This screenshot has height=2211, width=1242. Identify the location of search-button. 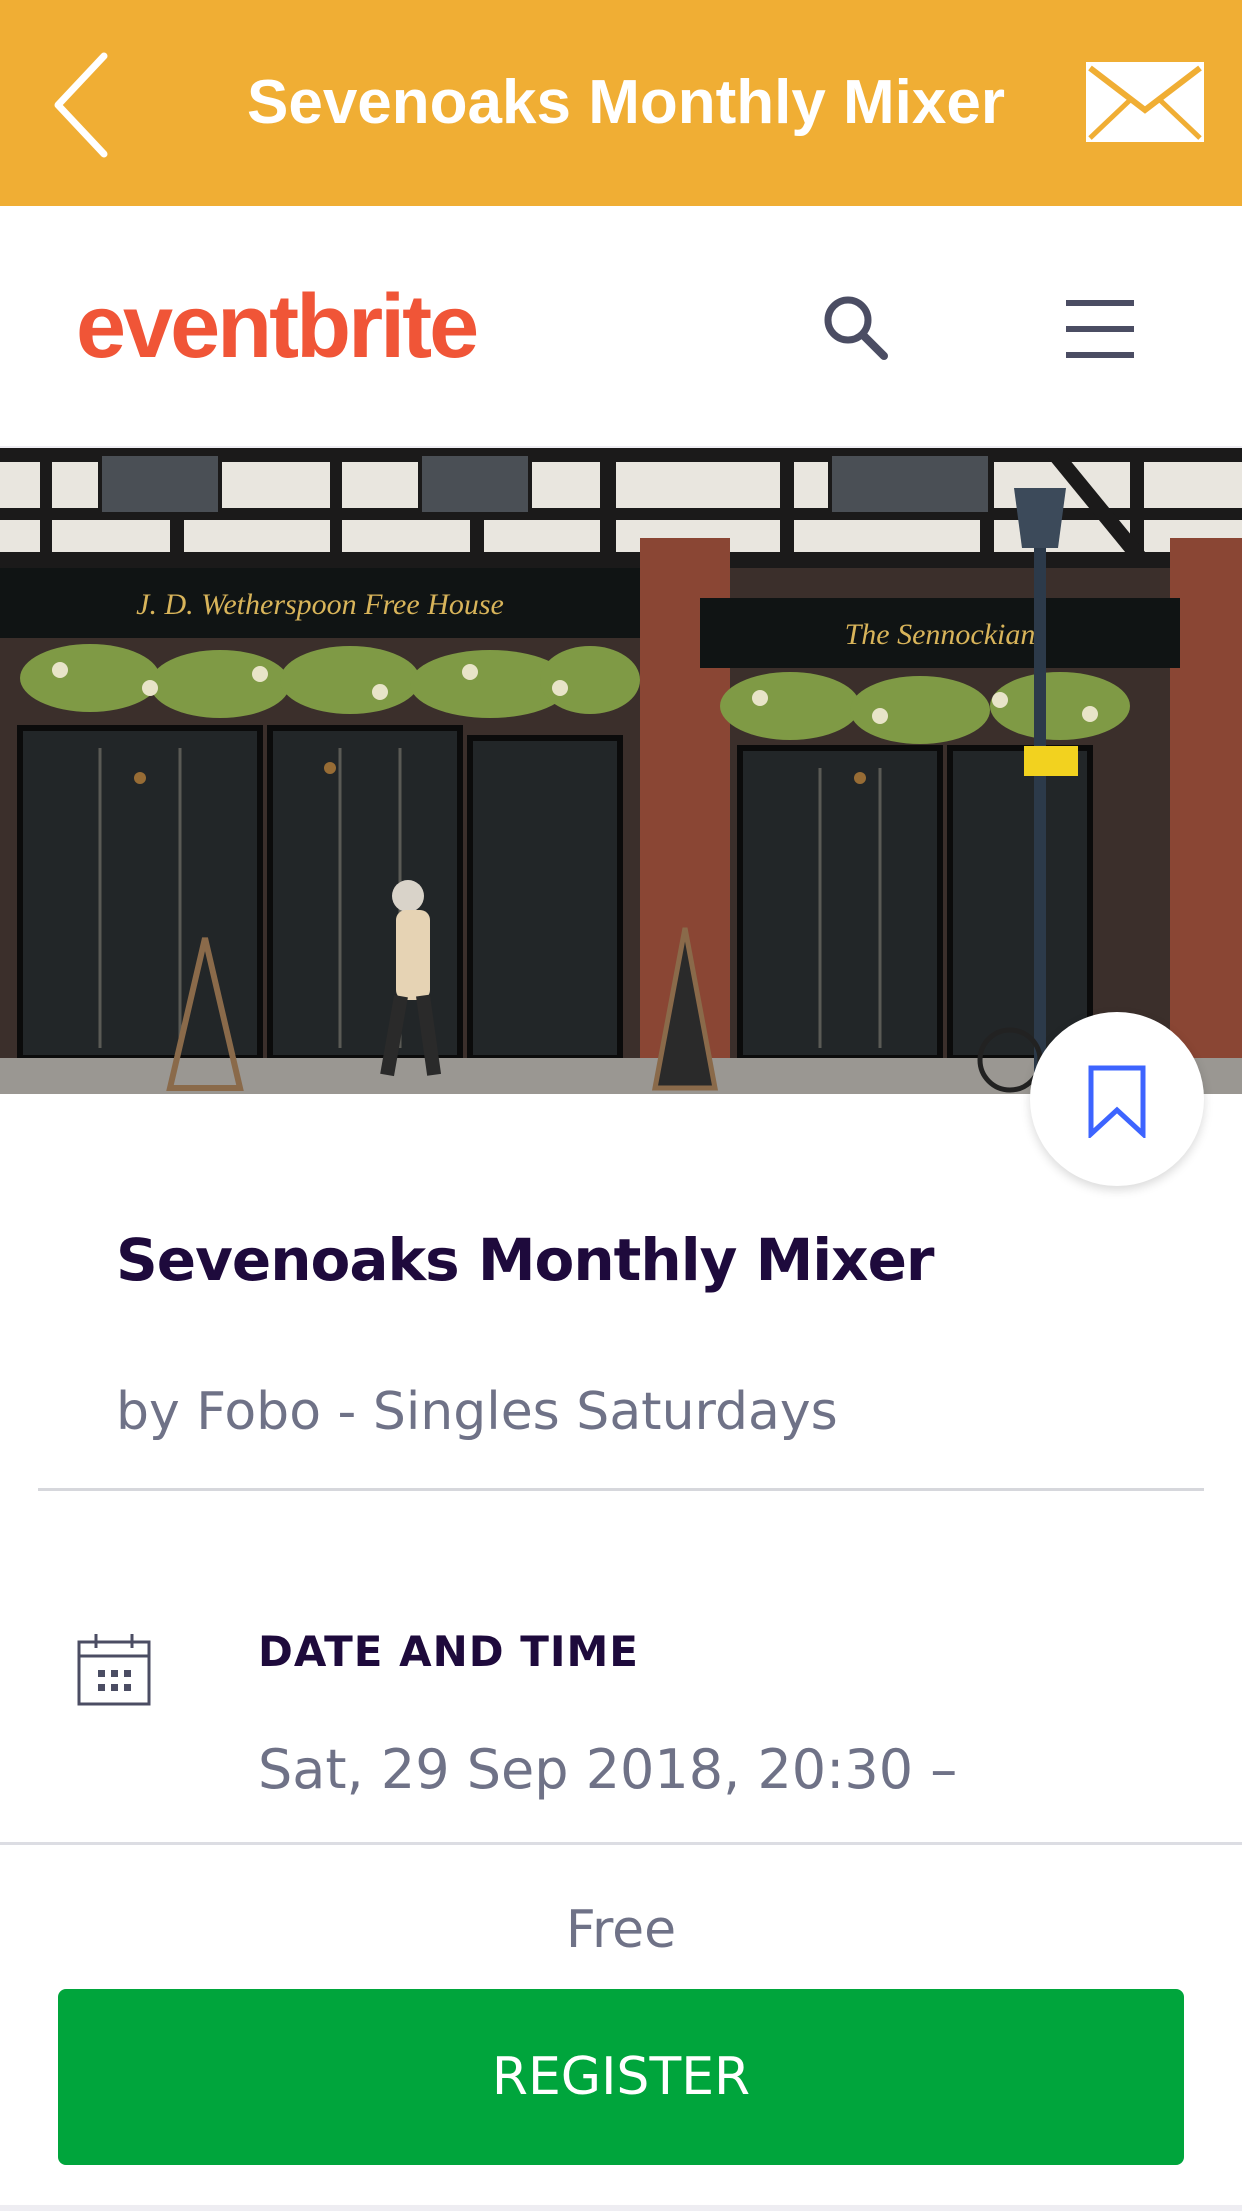
(856, 328).